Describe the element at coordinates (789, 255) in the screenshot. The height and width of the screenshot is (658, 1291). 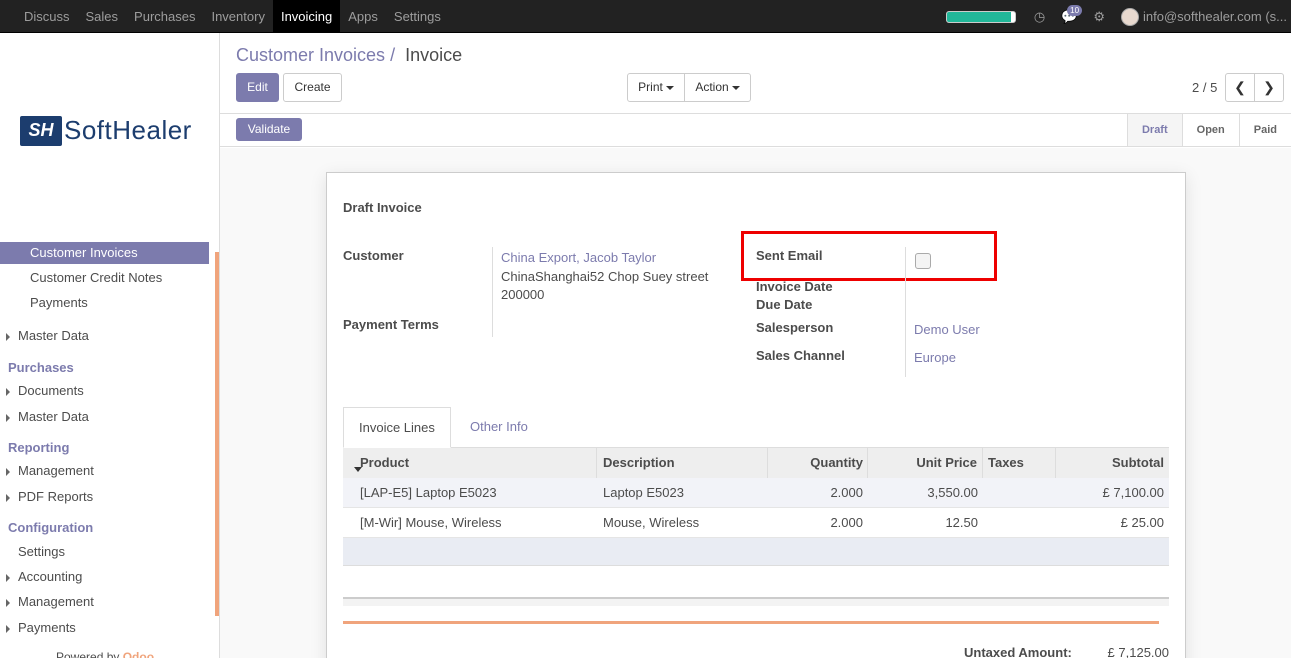
I see `sent-email-label: Sent Email` at that location.